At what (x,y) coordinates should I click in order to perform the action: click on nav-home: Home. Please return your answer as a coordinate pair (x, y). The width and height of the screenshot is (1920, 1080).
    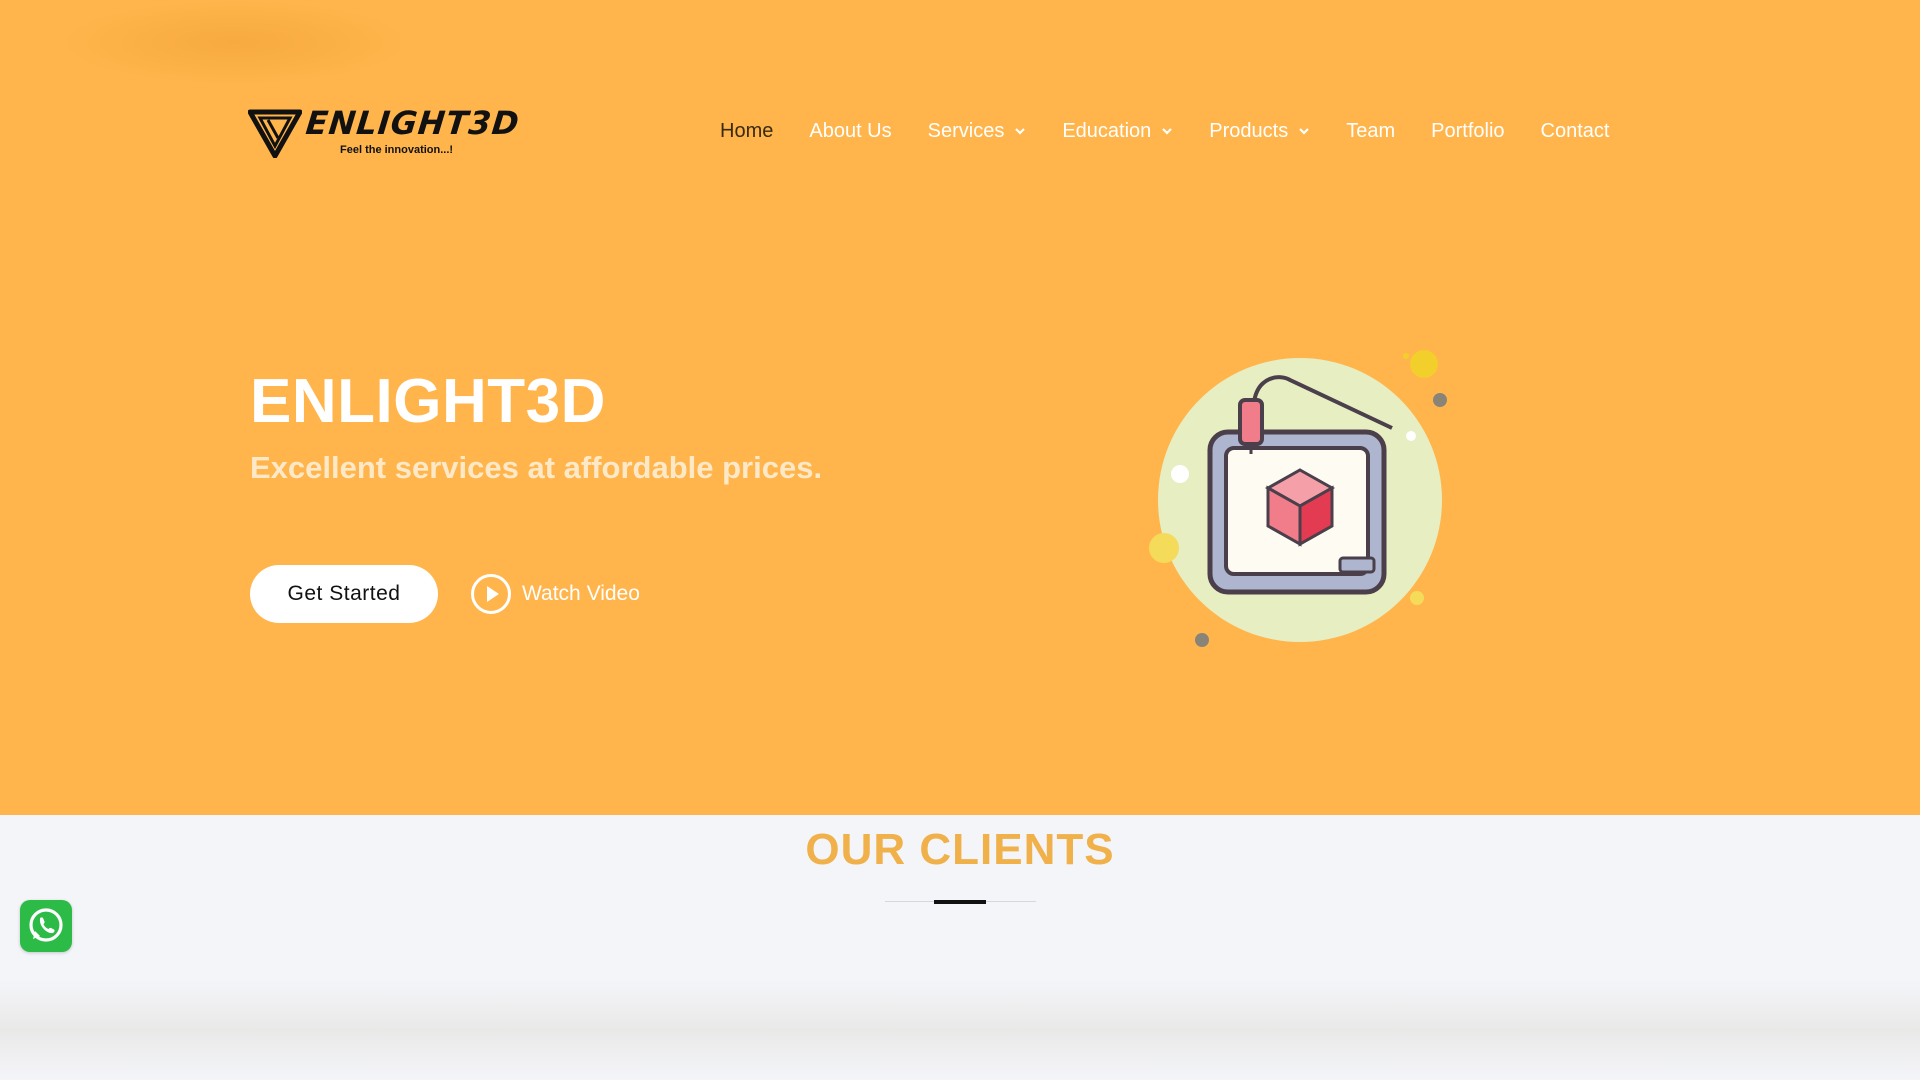
    Looking at the image, I should click on (746, 131).